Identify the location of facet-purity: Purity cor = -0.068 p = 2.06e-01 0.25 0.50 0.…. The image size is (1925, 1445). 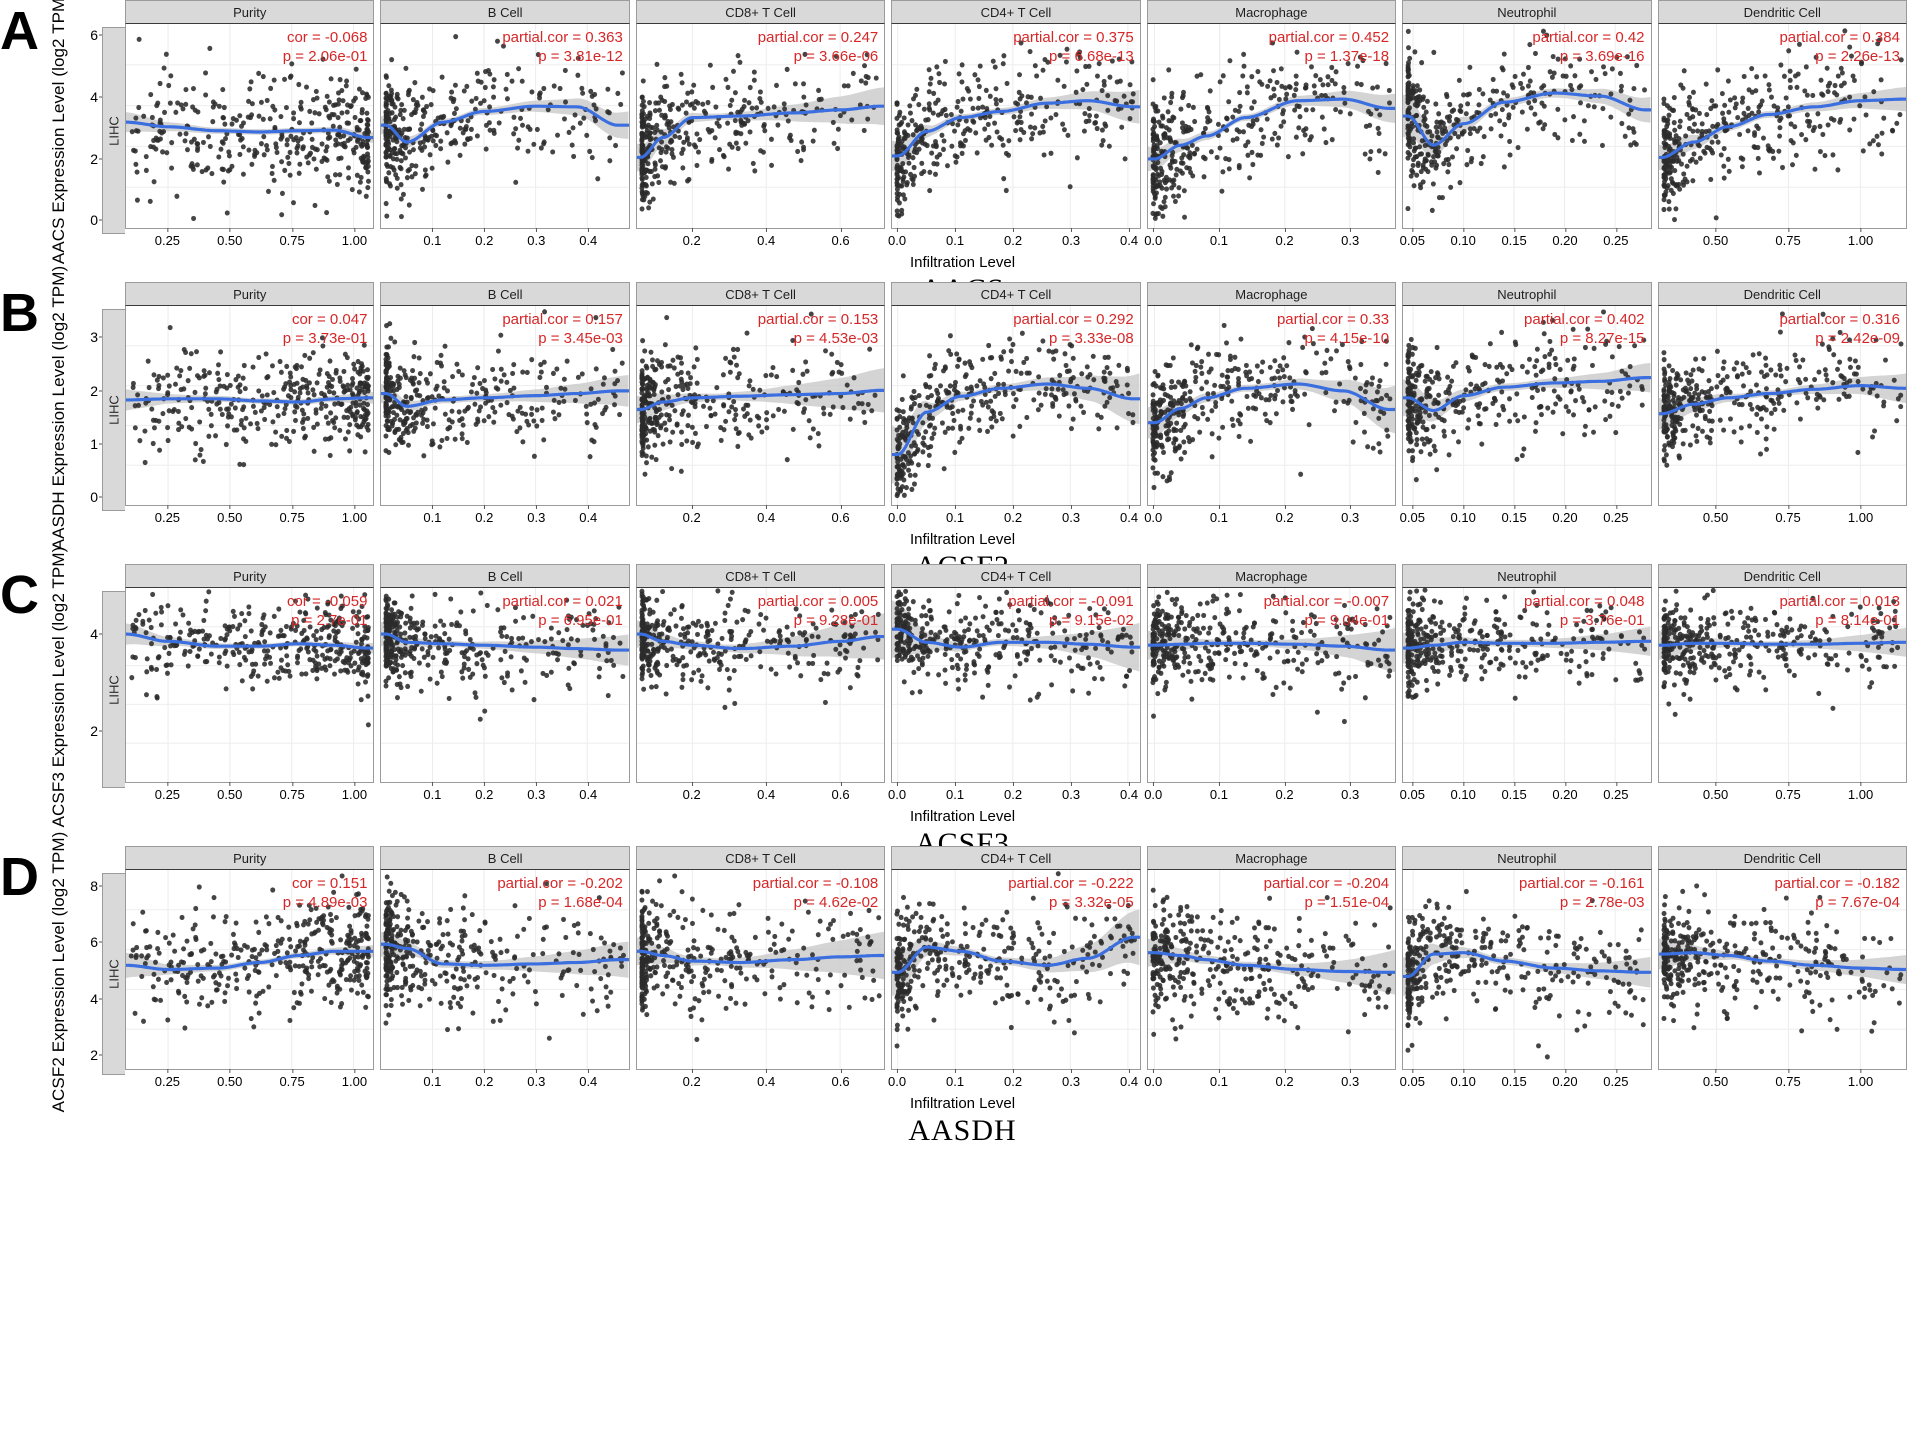
(250, 128).